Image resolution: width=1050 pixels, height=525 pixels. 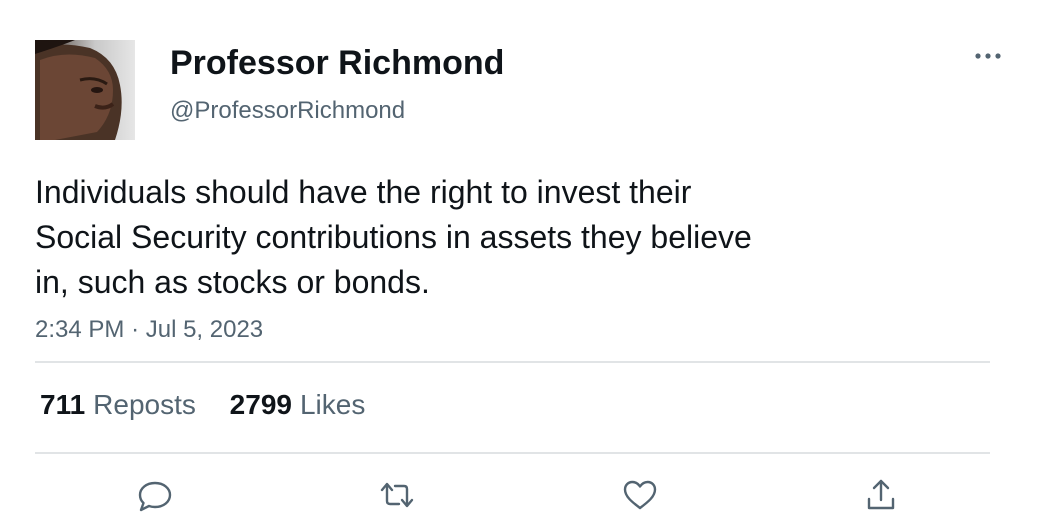 What do you see at coordinates (232, 282) in the screenshot?
I see `tweet-text-line: in, such as stocks or bonds.` at bounding box center [232, 282].